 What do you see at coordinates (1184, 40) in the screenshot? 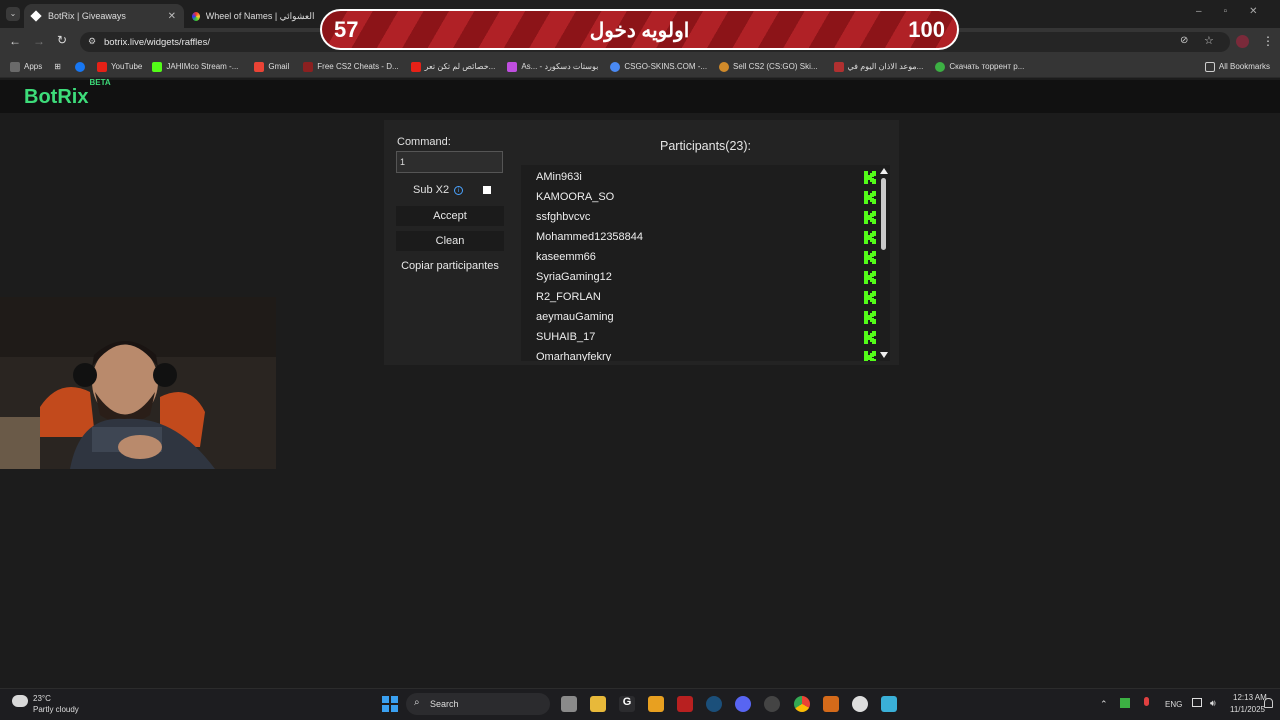
I see `eye-off-icon: ⊘` at bounding box center [1184, 40].